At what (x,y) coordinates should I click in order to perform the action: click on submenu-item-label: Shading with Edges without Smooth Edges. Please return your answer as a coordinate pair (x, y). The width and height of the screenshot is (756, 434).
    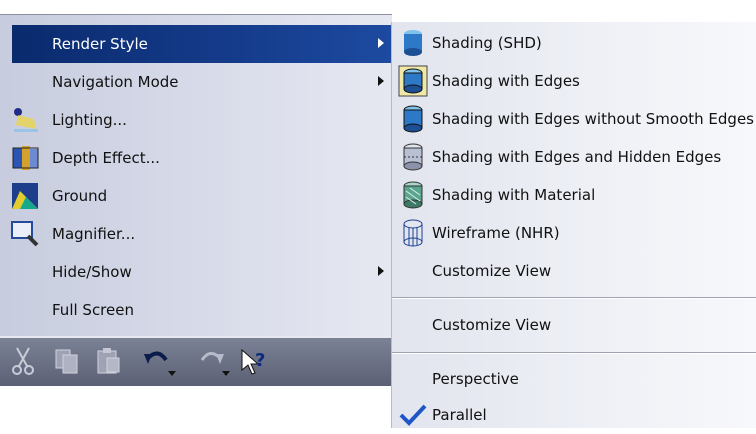
    Looking at the image, I should click on (593, 119).